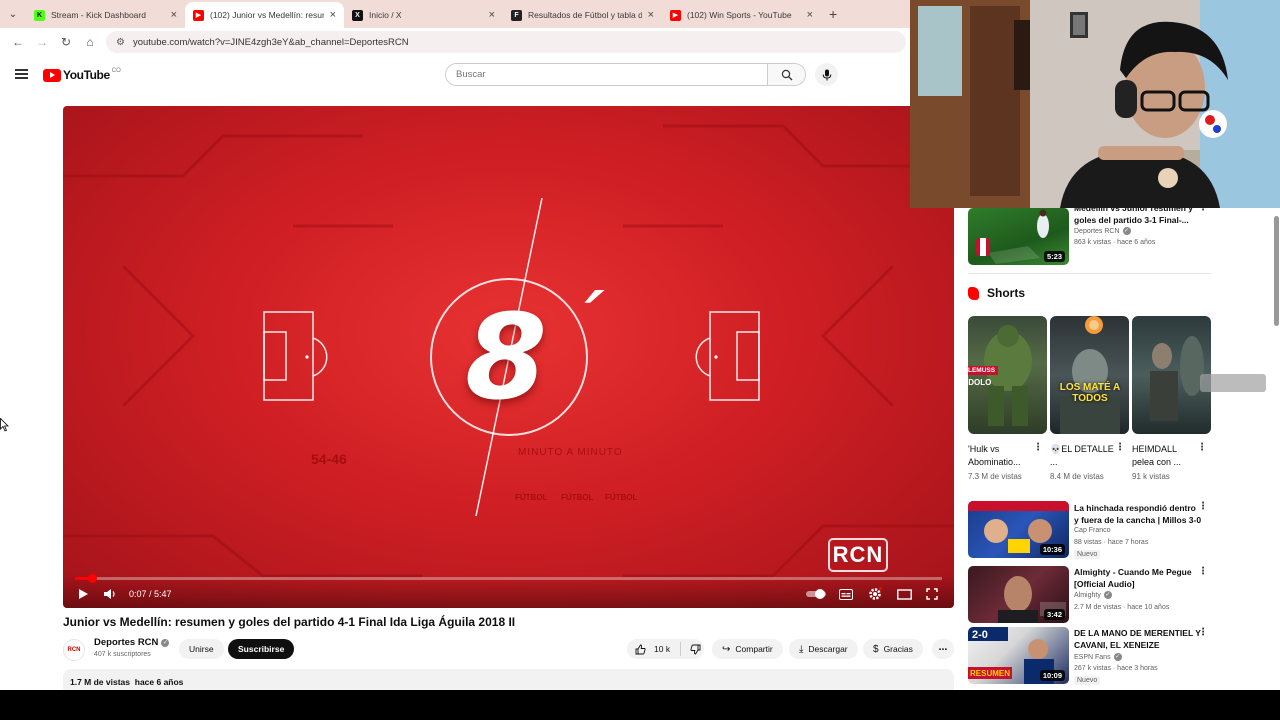 The width and height of the screenshot is (1280, 720). I want to click on channel-name: Deportes RCN, so click(126, 642).